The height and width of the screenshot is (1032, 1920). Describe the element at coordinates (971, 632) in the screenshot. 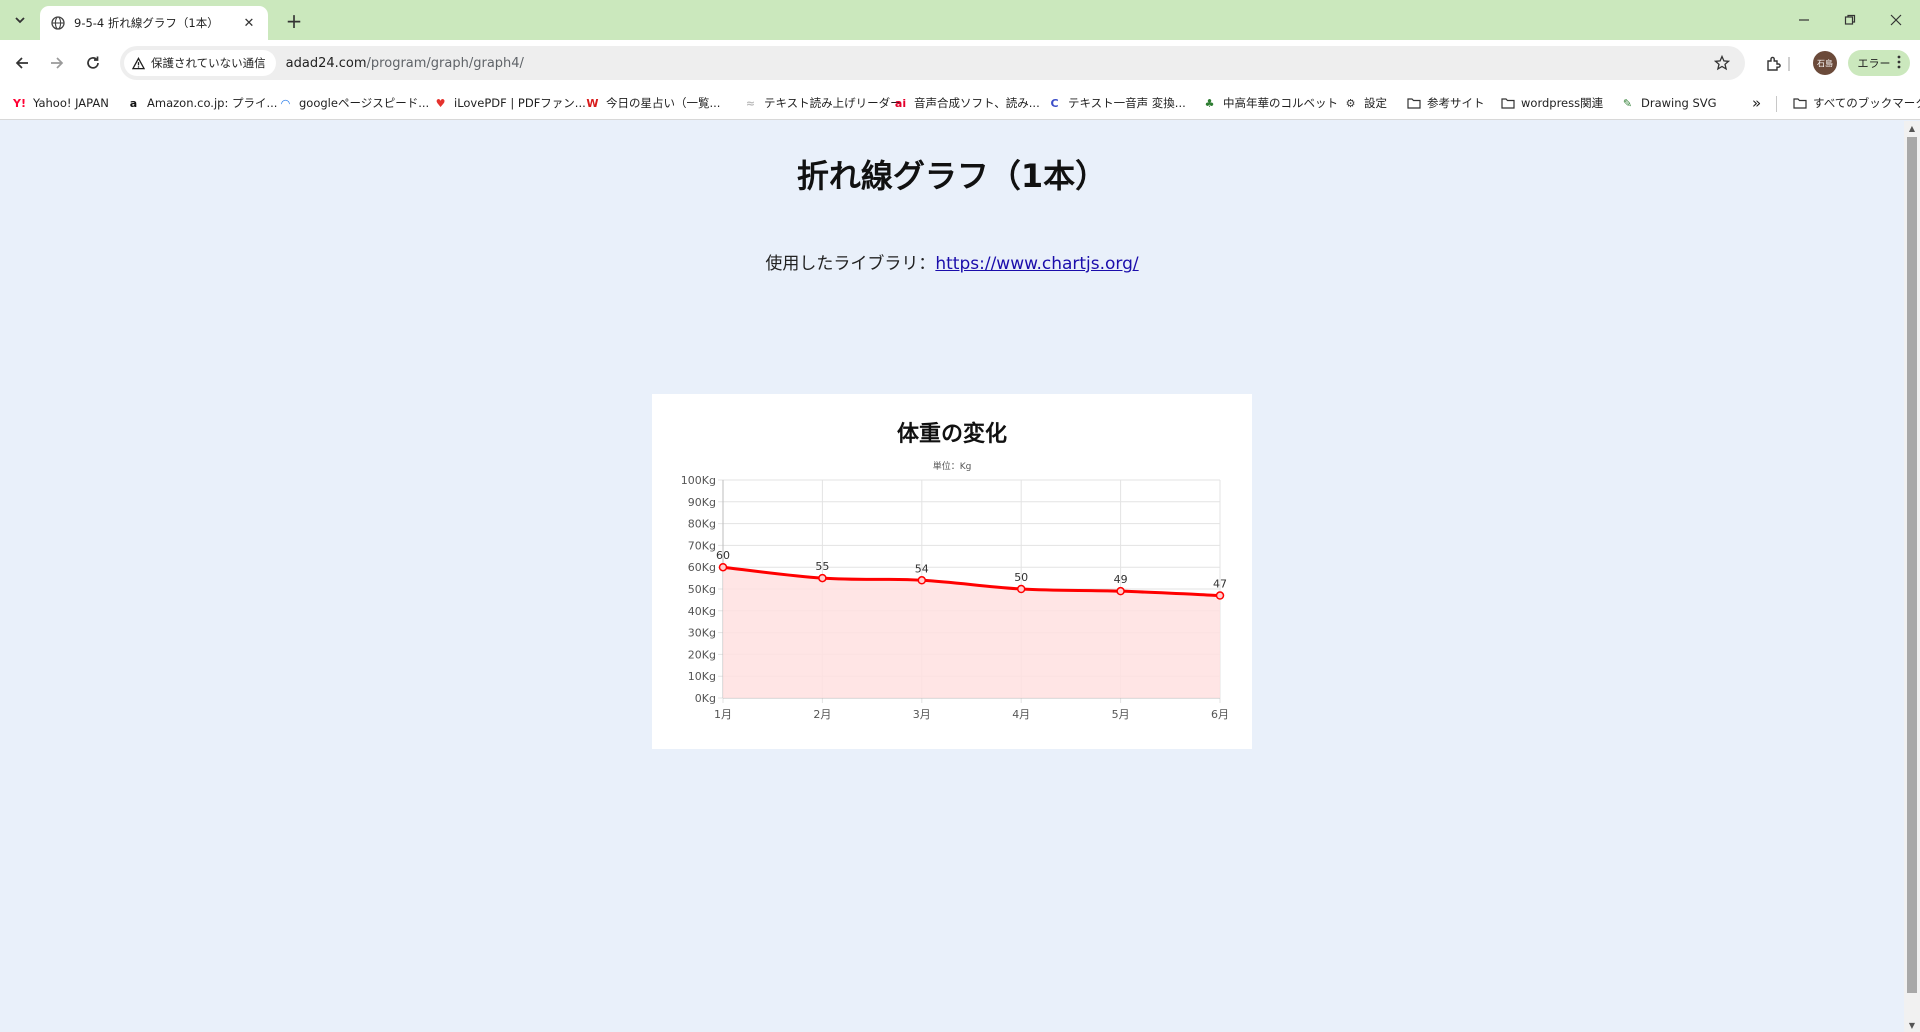

I see `series-area` at that location.